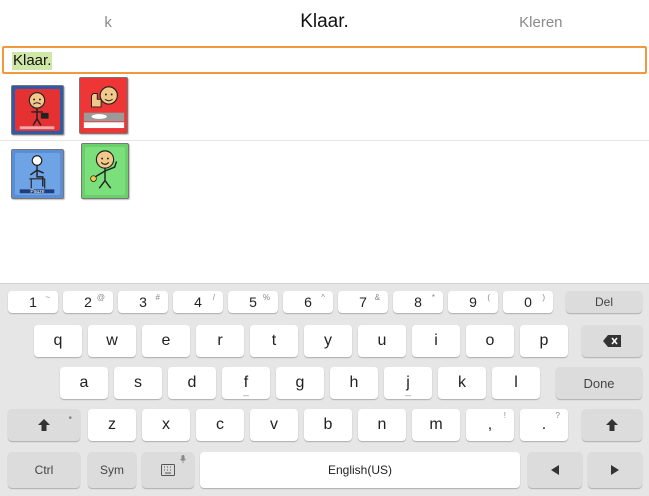 The width and height of the screenshot is (649, 496). I want to click on key-label: 6, so click(308, 302).